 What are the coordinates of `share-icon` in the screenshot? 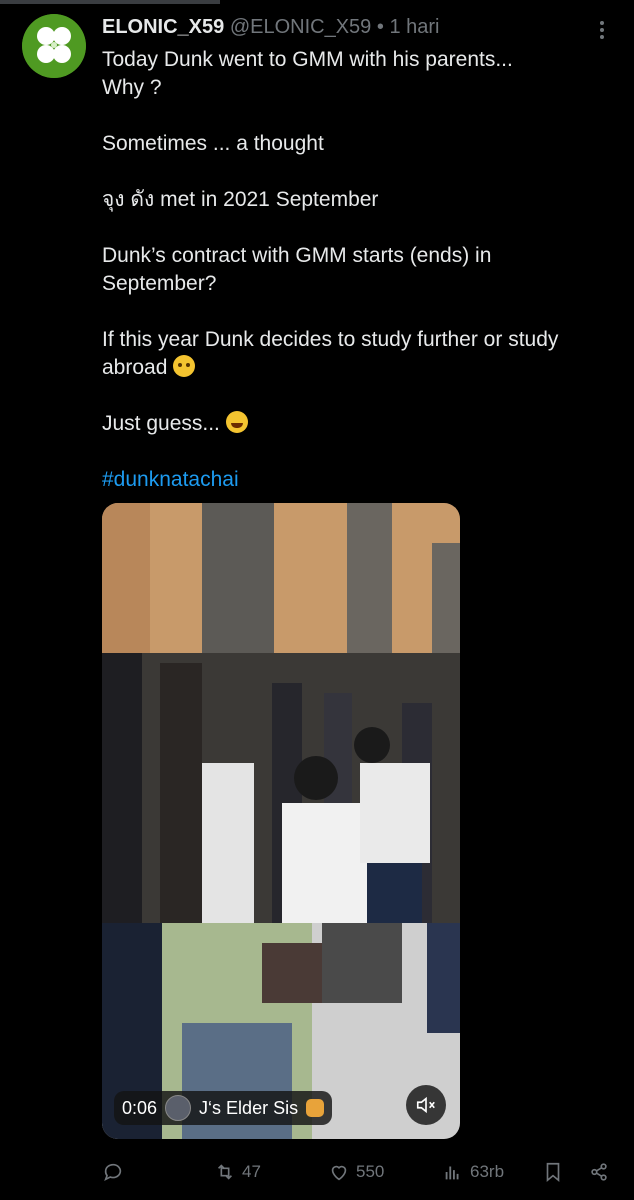 It's located at (599, 1172).